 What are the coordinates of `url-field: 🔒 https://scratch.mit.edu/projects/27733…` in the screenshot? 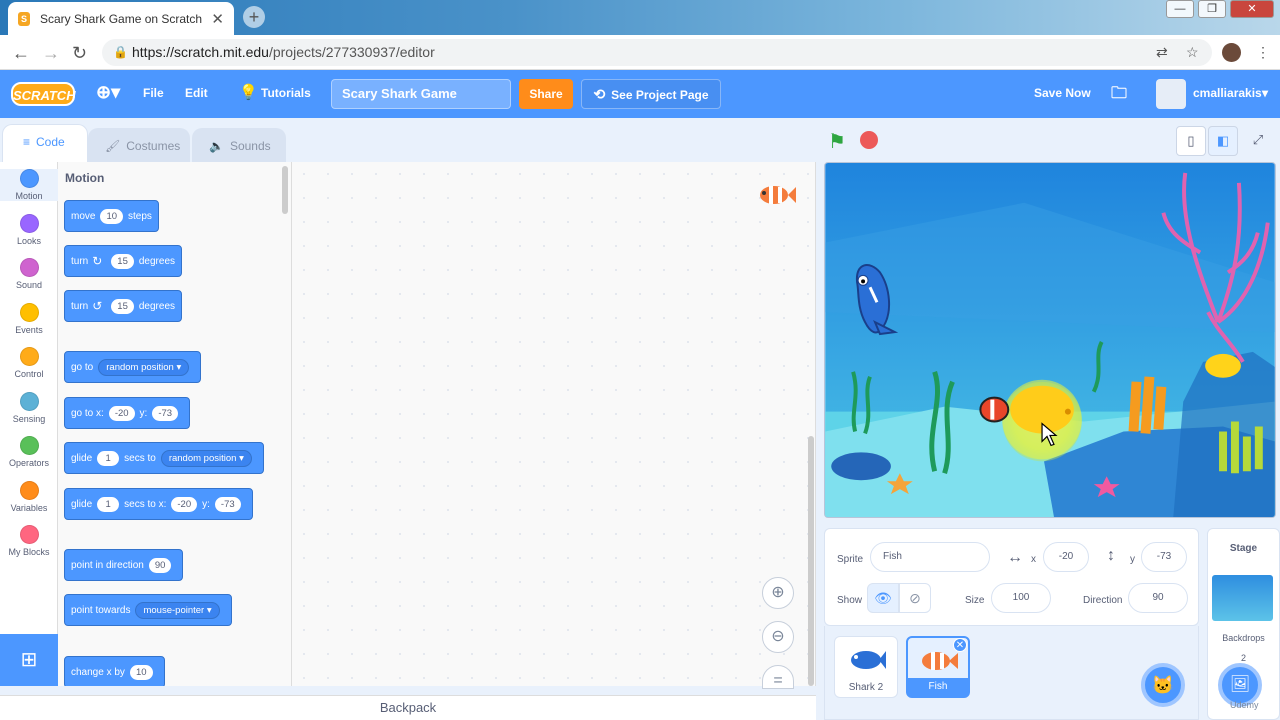 It's located at (657, 52).